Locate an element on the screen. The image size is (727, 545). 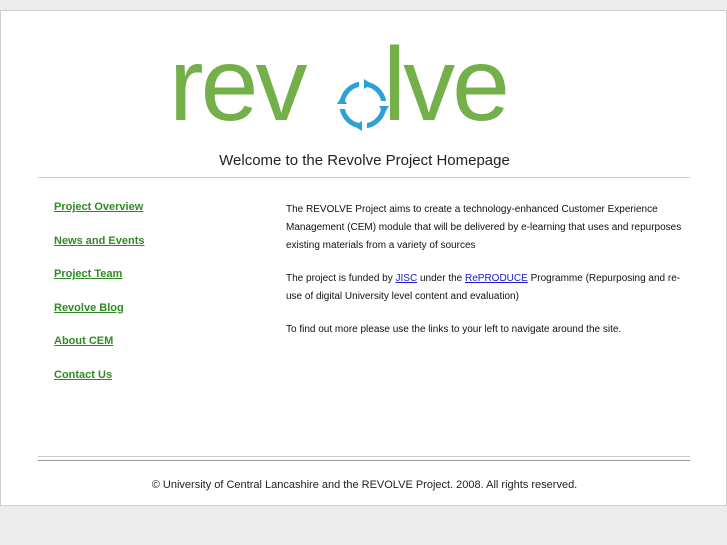
footer-divider-dark is located at coordinates (364, 460).